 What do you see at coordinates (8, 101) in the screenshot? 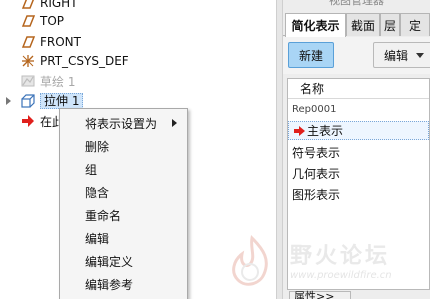
I see `expand-arrow-icon` at bounding box center [8, 101].